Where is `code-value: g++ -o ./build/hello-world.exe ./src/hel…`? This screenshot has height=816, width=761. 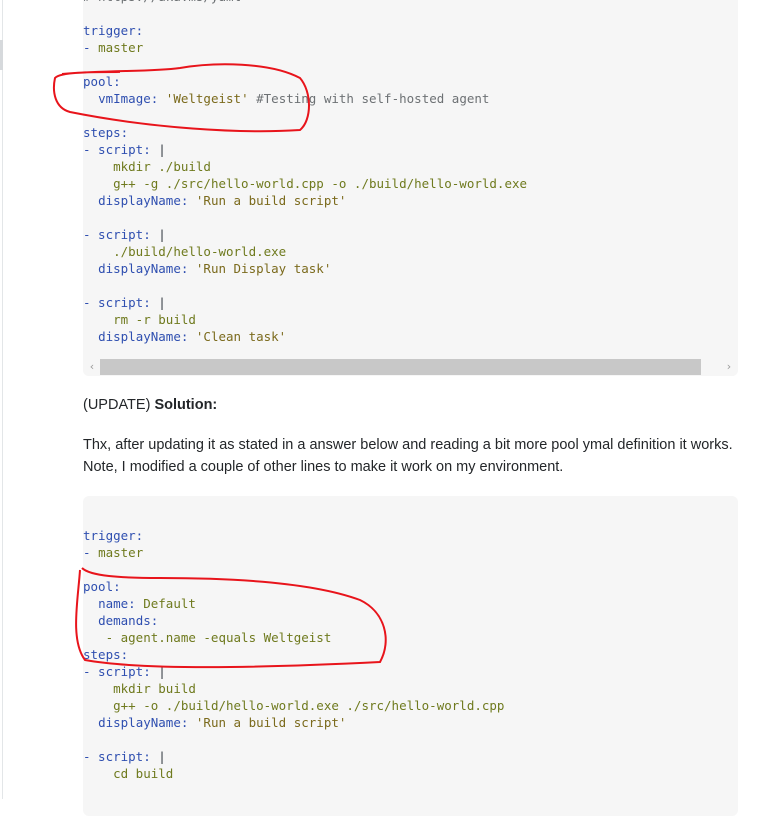
code-value: g++ -o ./build/hello-world.exe ./src/hel… is located at coordinates (309, 705).